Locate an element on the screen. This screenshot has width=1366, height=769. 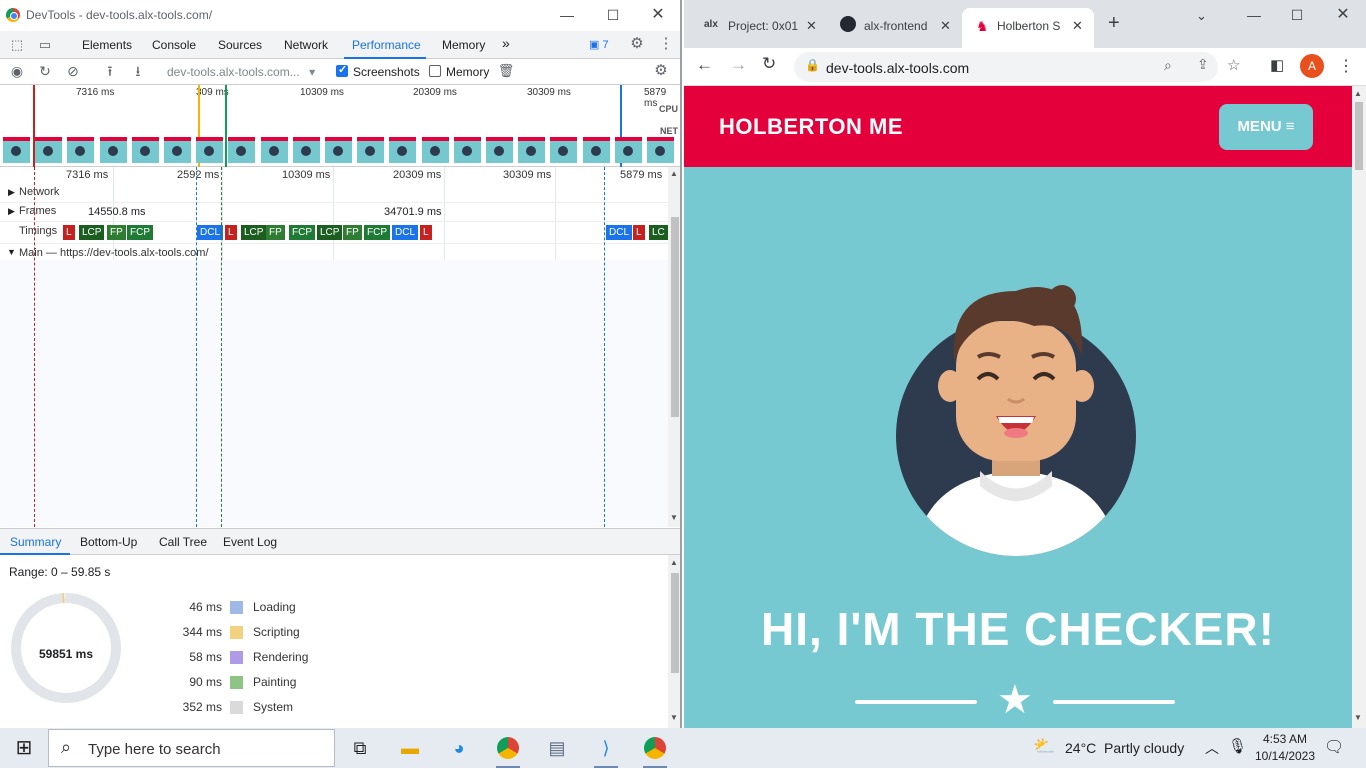
vscode-icon: ⟩ is located at coordinates (606, 750).